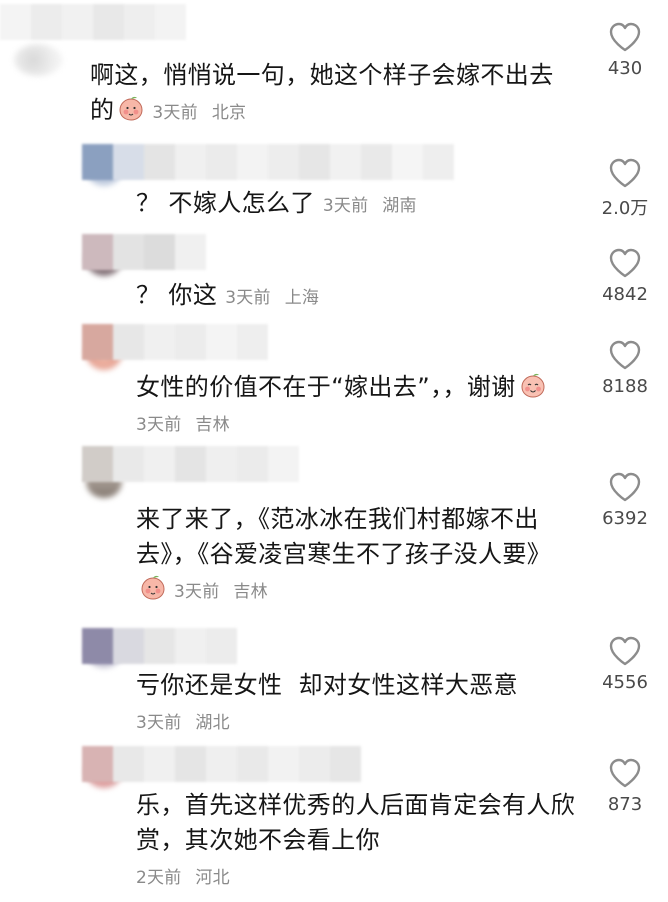 The height and width of the screenshot is (902, 668). I want to click on comment-text: 啊这，悄悄说一句，她这个样子会嫁不出去的 3天前 北京, so click(325, 94).